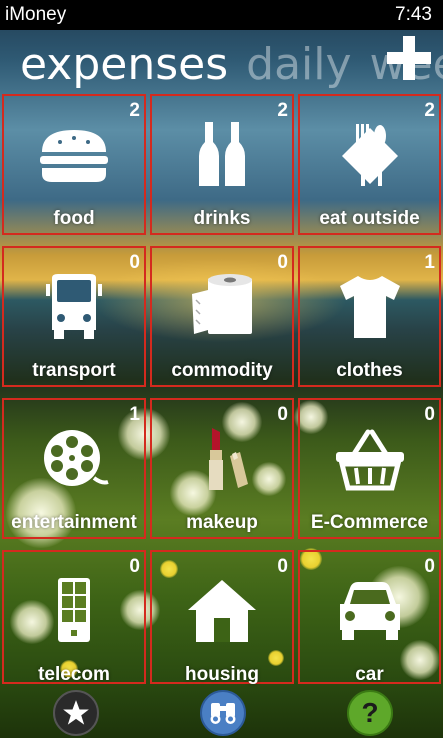 Image resolution: width=443 pixels, height=738 pixels. I want to click on phone-icon, so click(74, 610).